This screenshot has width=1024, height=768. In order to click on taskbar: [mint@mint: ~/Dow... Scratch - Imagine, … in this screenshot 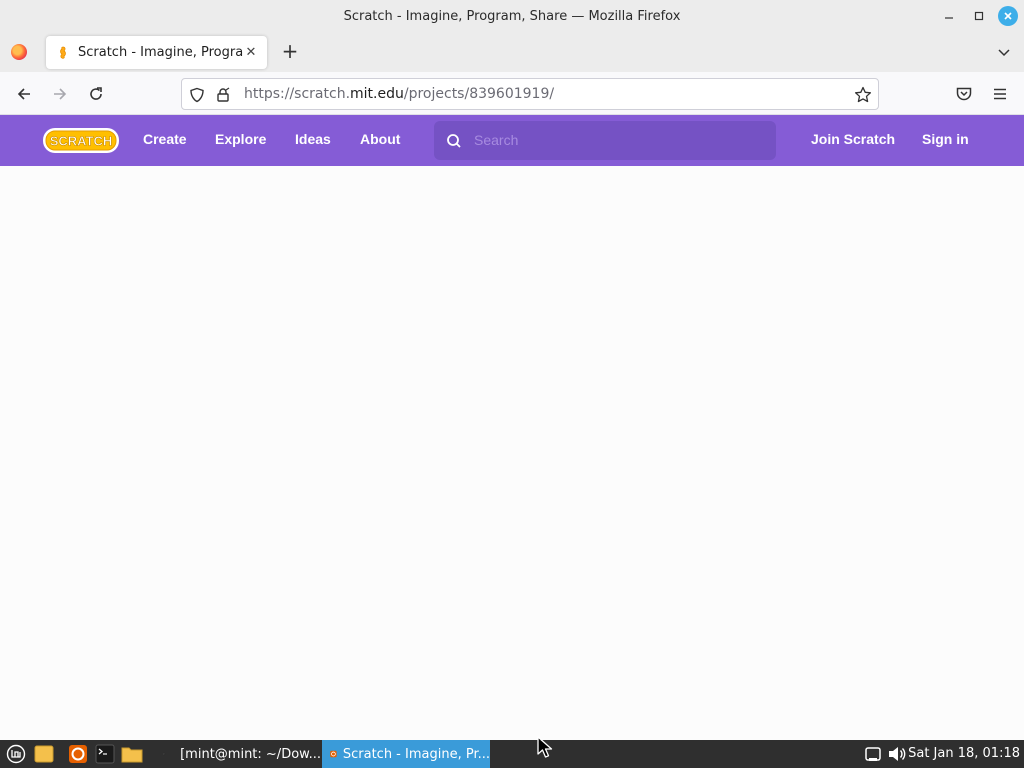, I will do `click(512, 754)`.